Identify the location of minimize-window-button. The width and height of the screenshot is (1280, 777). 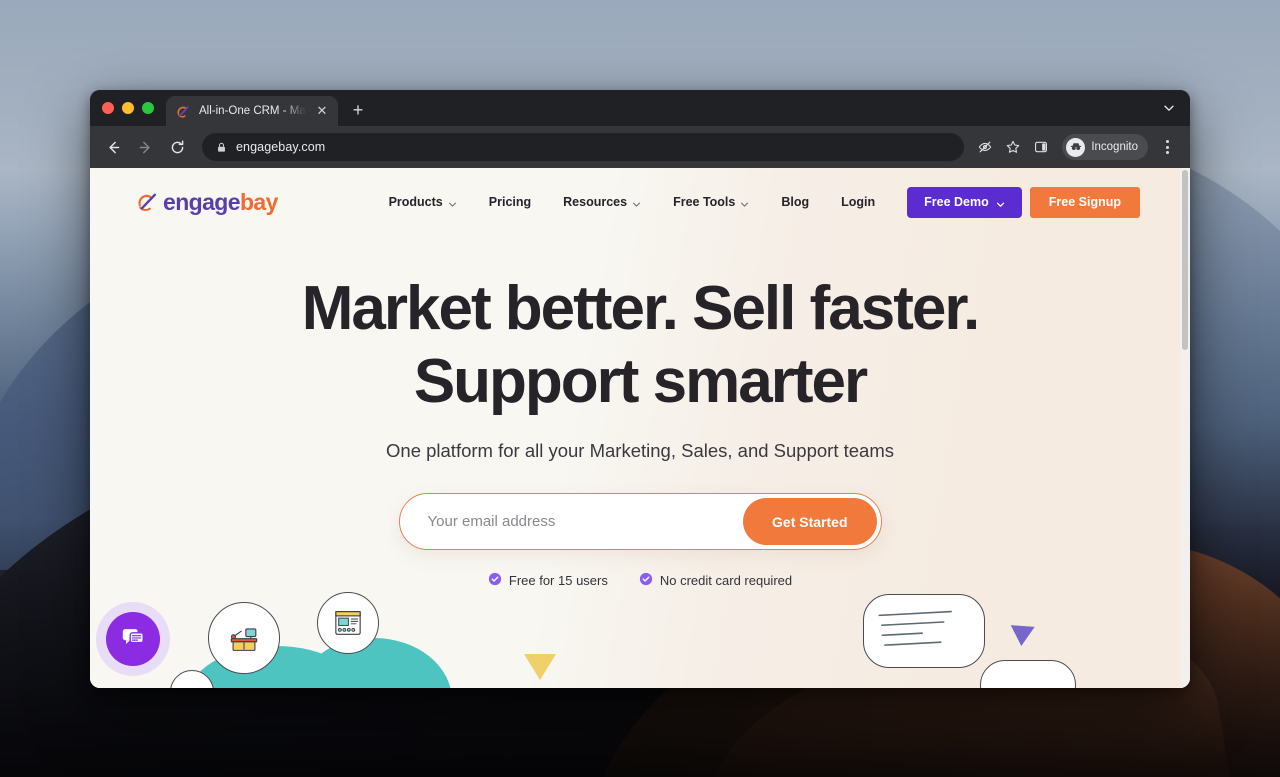
(128, 108).